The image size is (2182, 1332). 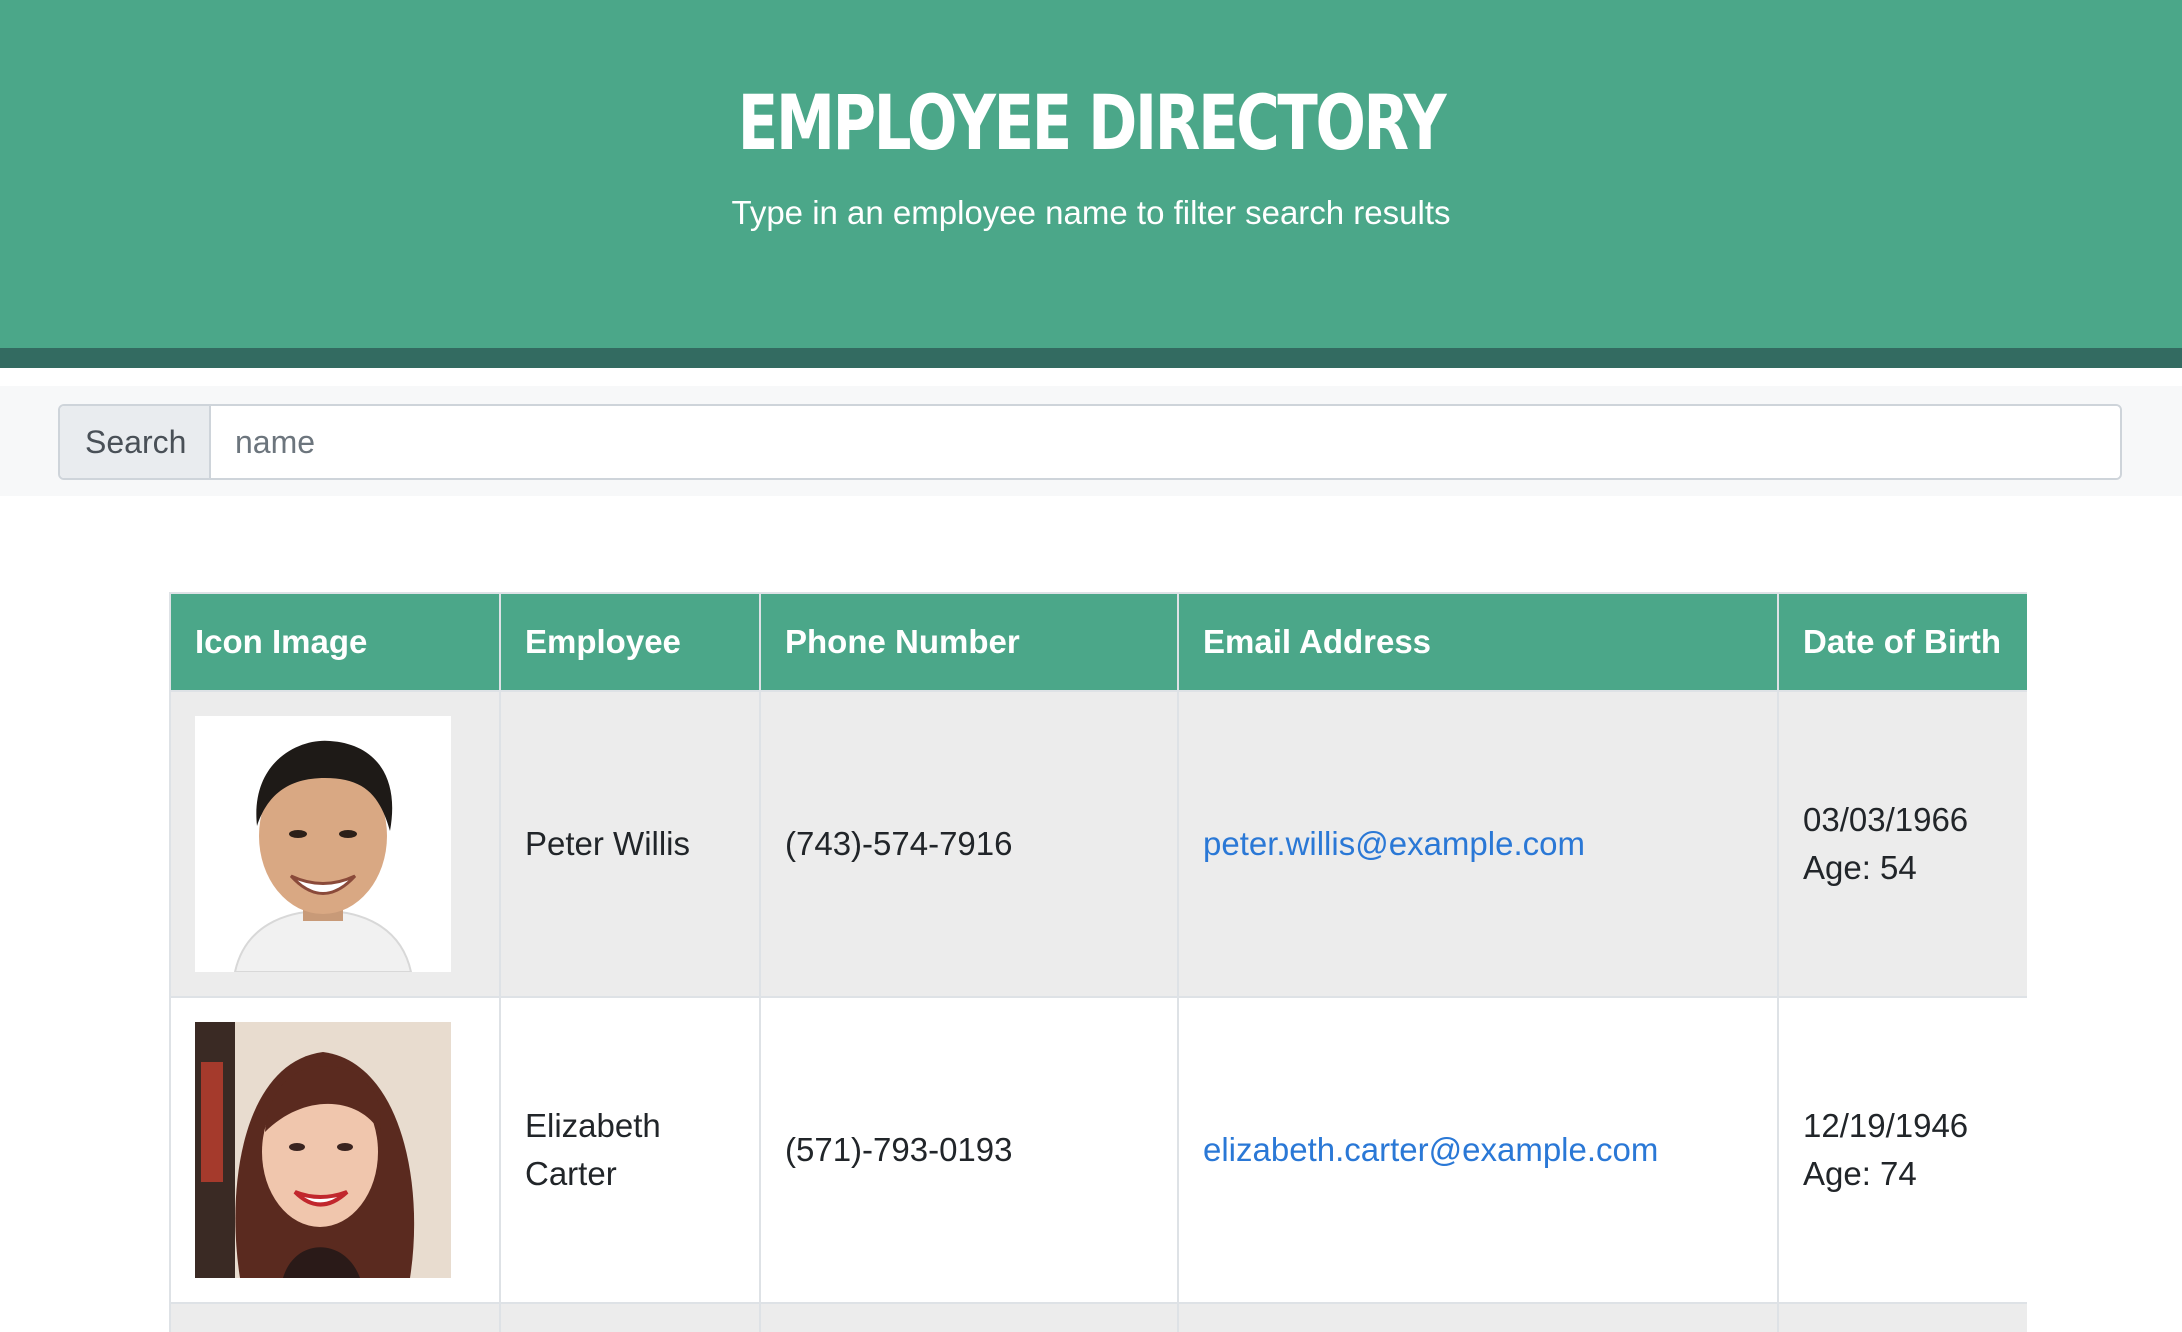 I want to click on column-header-employee: Employee, so click(x=630, y=642).